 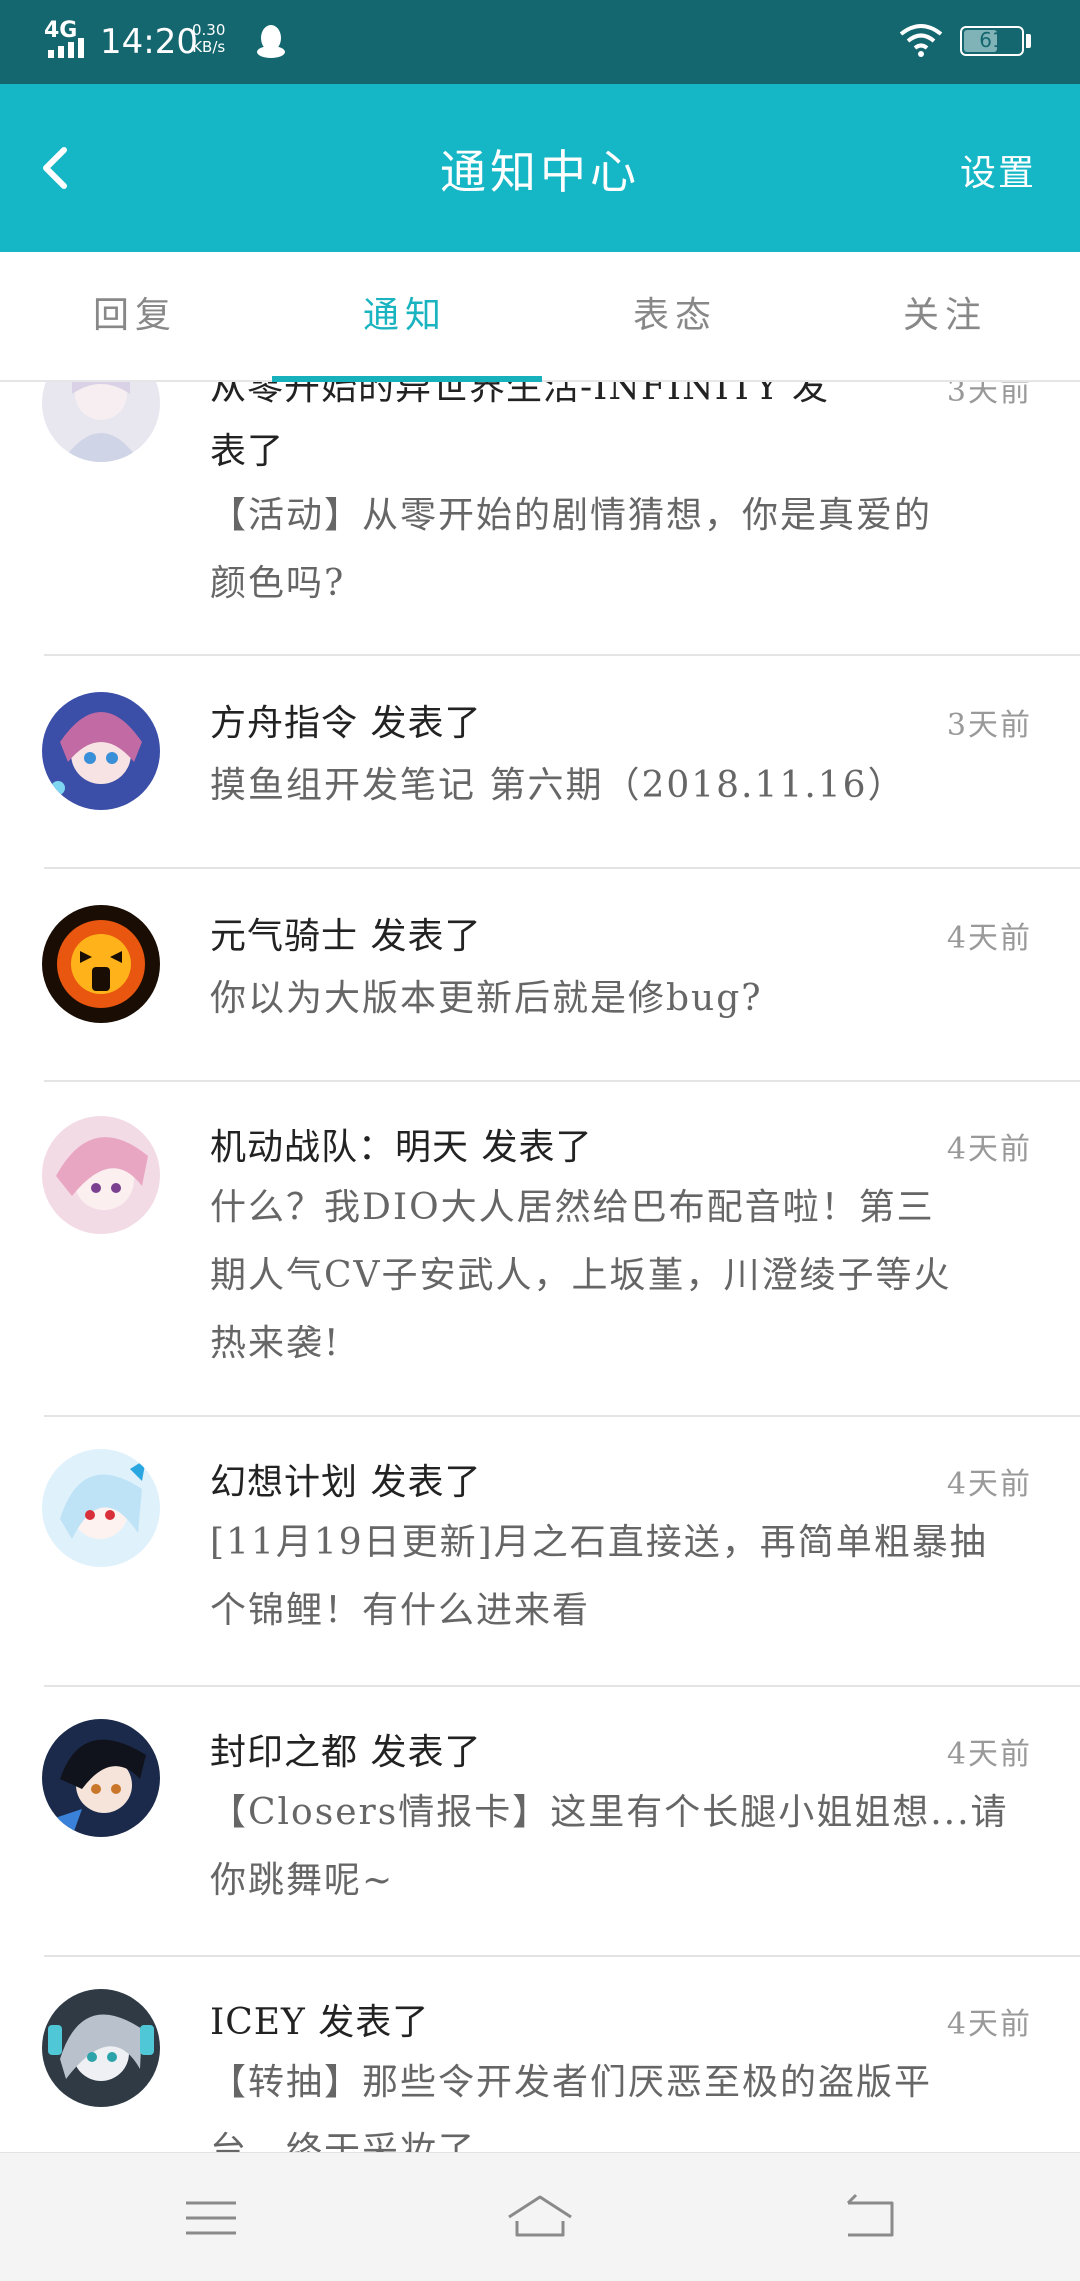 I want to click on list-item: ICEY 发表了 4天前 【转抽】那些令开发者们厌恶至极的盗版平 台，终于采妆了, so click(x=540, y=2054).